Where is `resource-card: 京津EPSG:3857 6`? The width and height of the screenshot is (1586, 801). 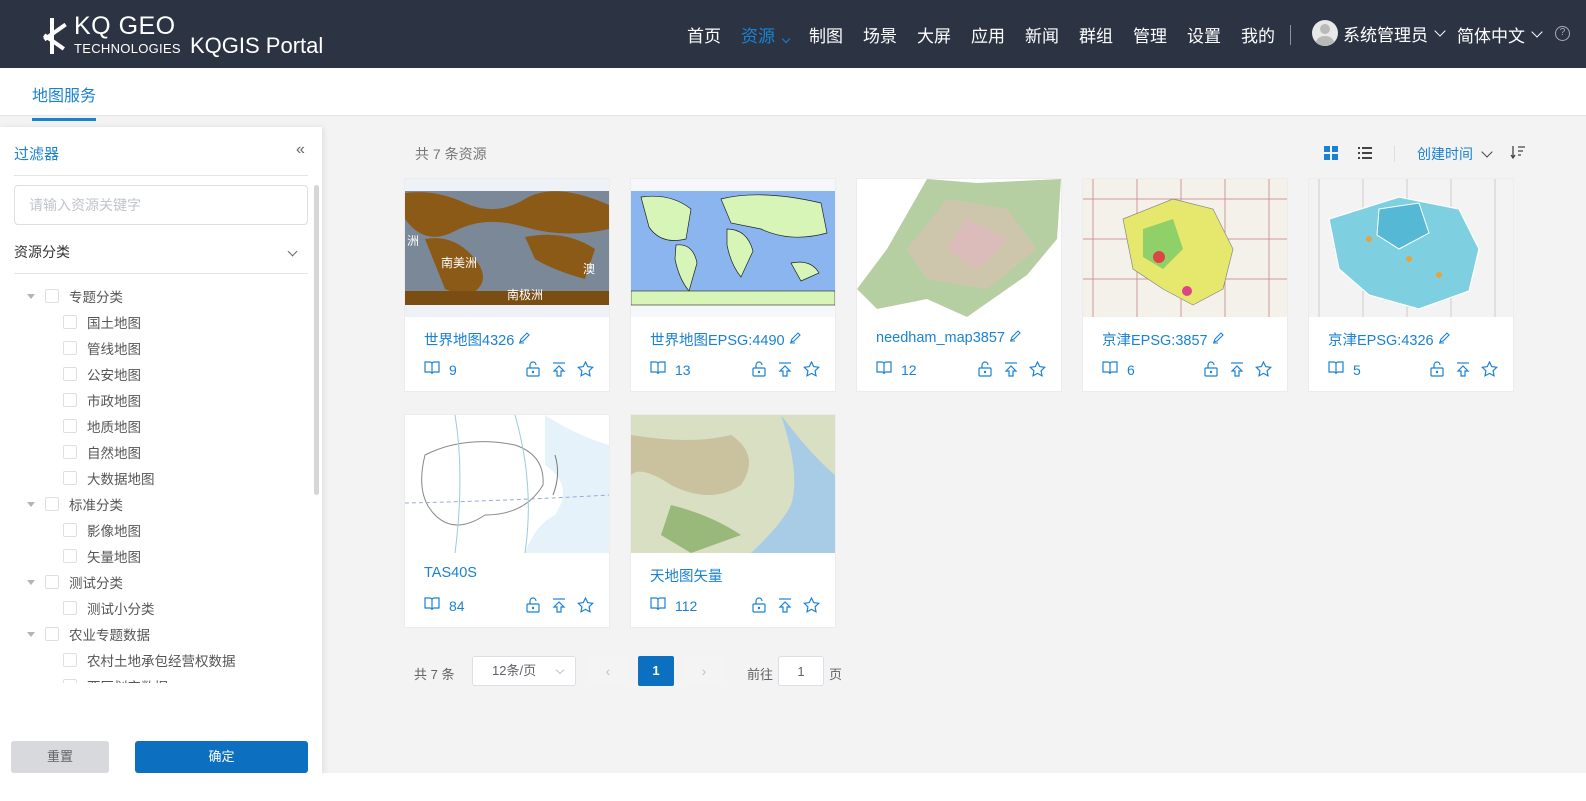
resource-card: 京津EPSG:3857 6 is located at coordinates (1185, 285).